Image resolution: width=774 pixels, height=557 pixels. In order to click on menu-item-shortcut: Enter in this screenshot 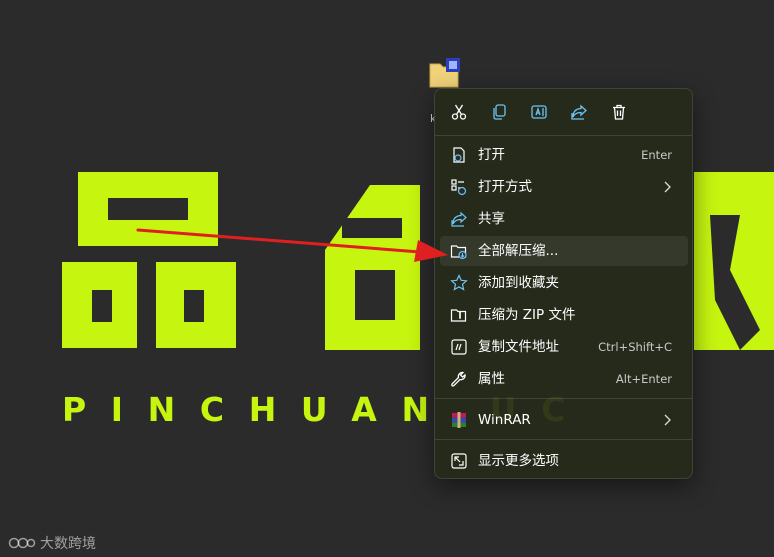, I will do `click(656, 155)`.